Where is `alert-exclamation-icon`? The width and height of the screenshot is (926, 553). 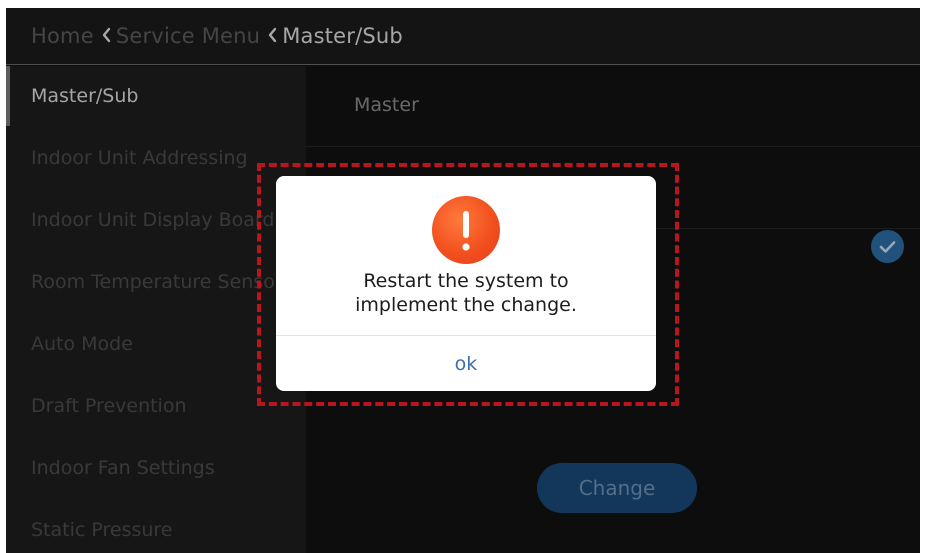
alert-exclamation-icon is located at coordinates (466, 230).